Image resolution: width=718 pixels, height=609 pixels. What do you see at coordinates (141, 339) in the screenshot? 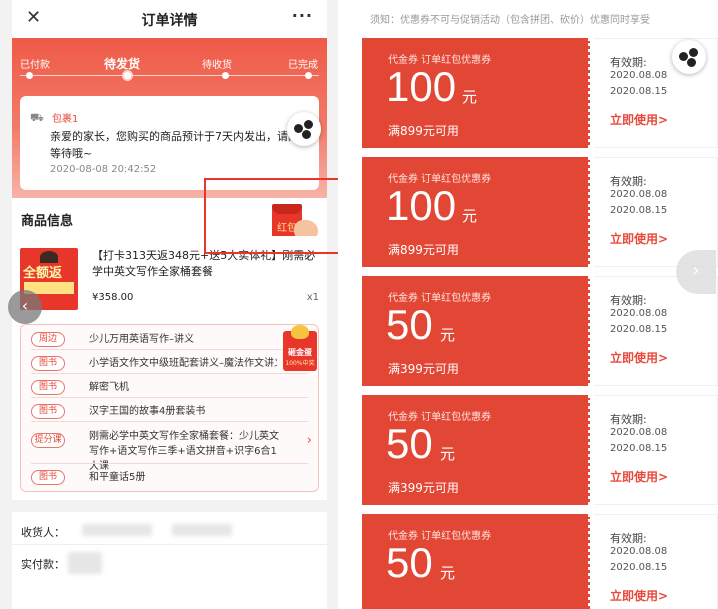
I see `item-text: 少儿万用英语写作–讲义` at bounding box center [141, 339].